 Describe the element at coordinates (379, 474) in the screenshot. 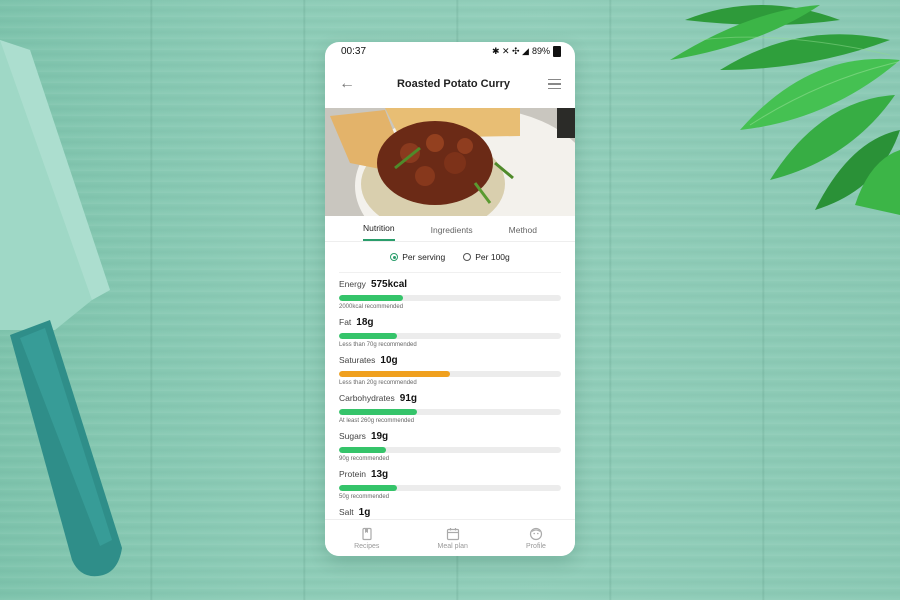

I see `nutrient-value: 13g` at that location.